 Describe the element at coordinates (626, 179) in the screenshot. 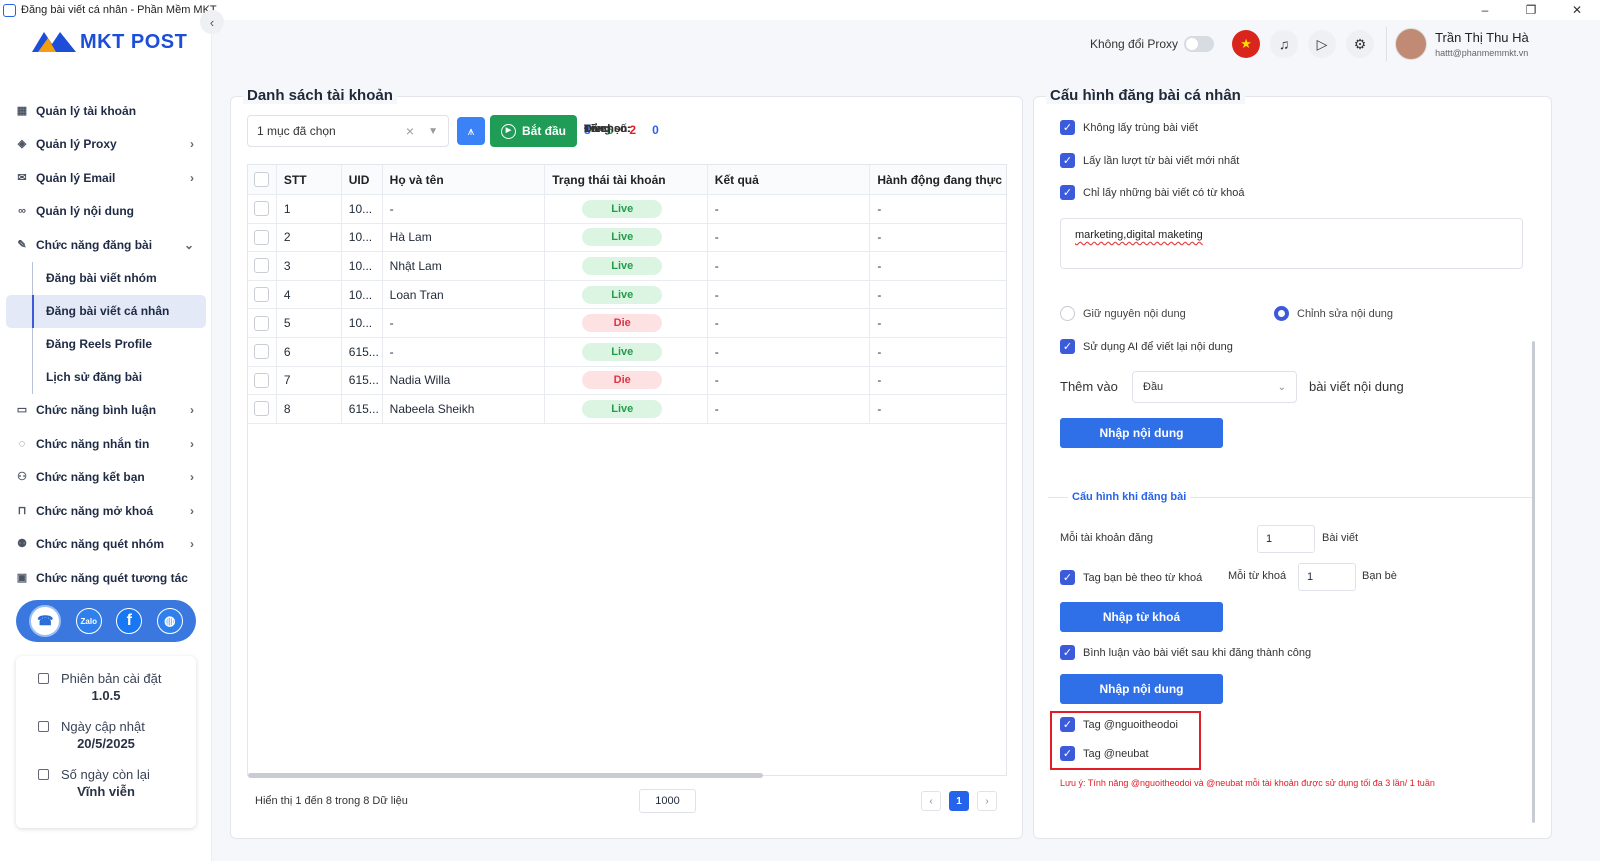

I see `header-cell: Trạng thái tài khoản` at that location.